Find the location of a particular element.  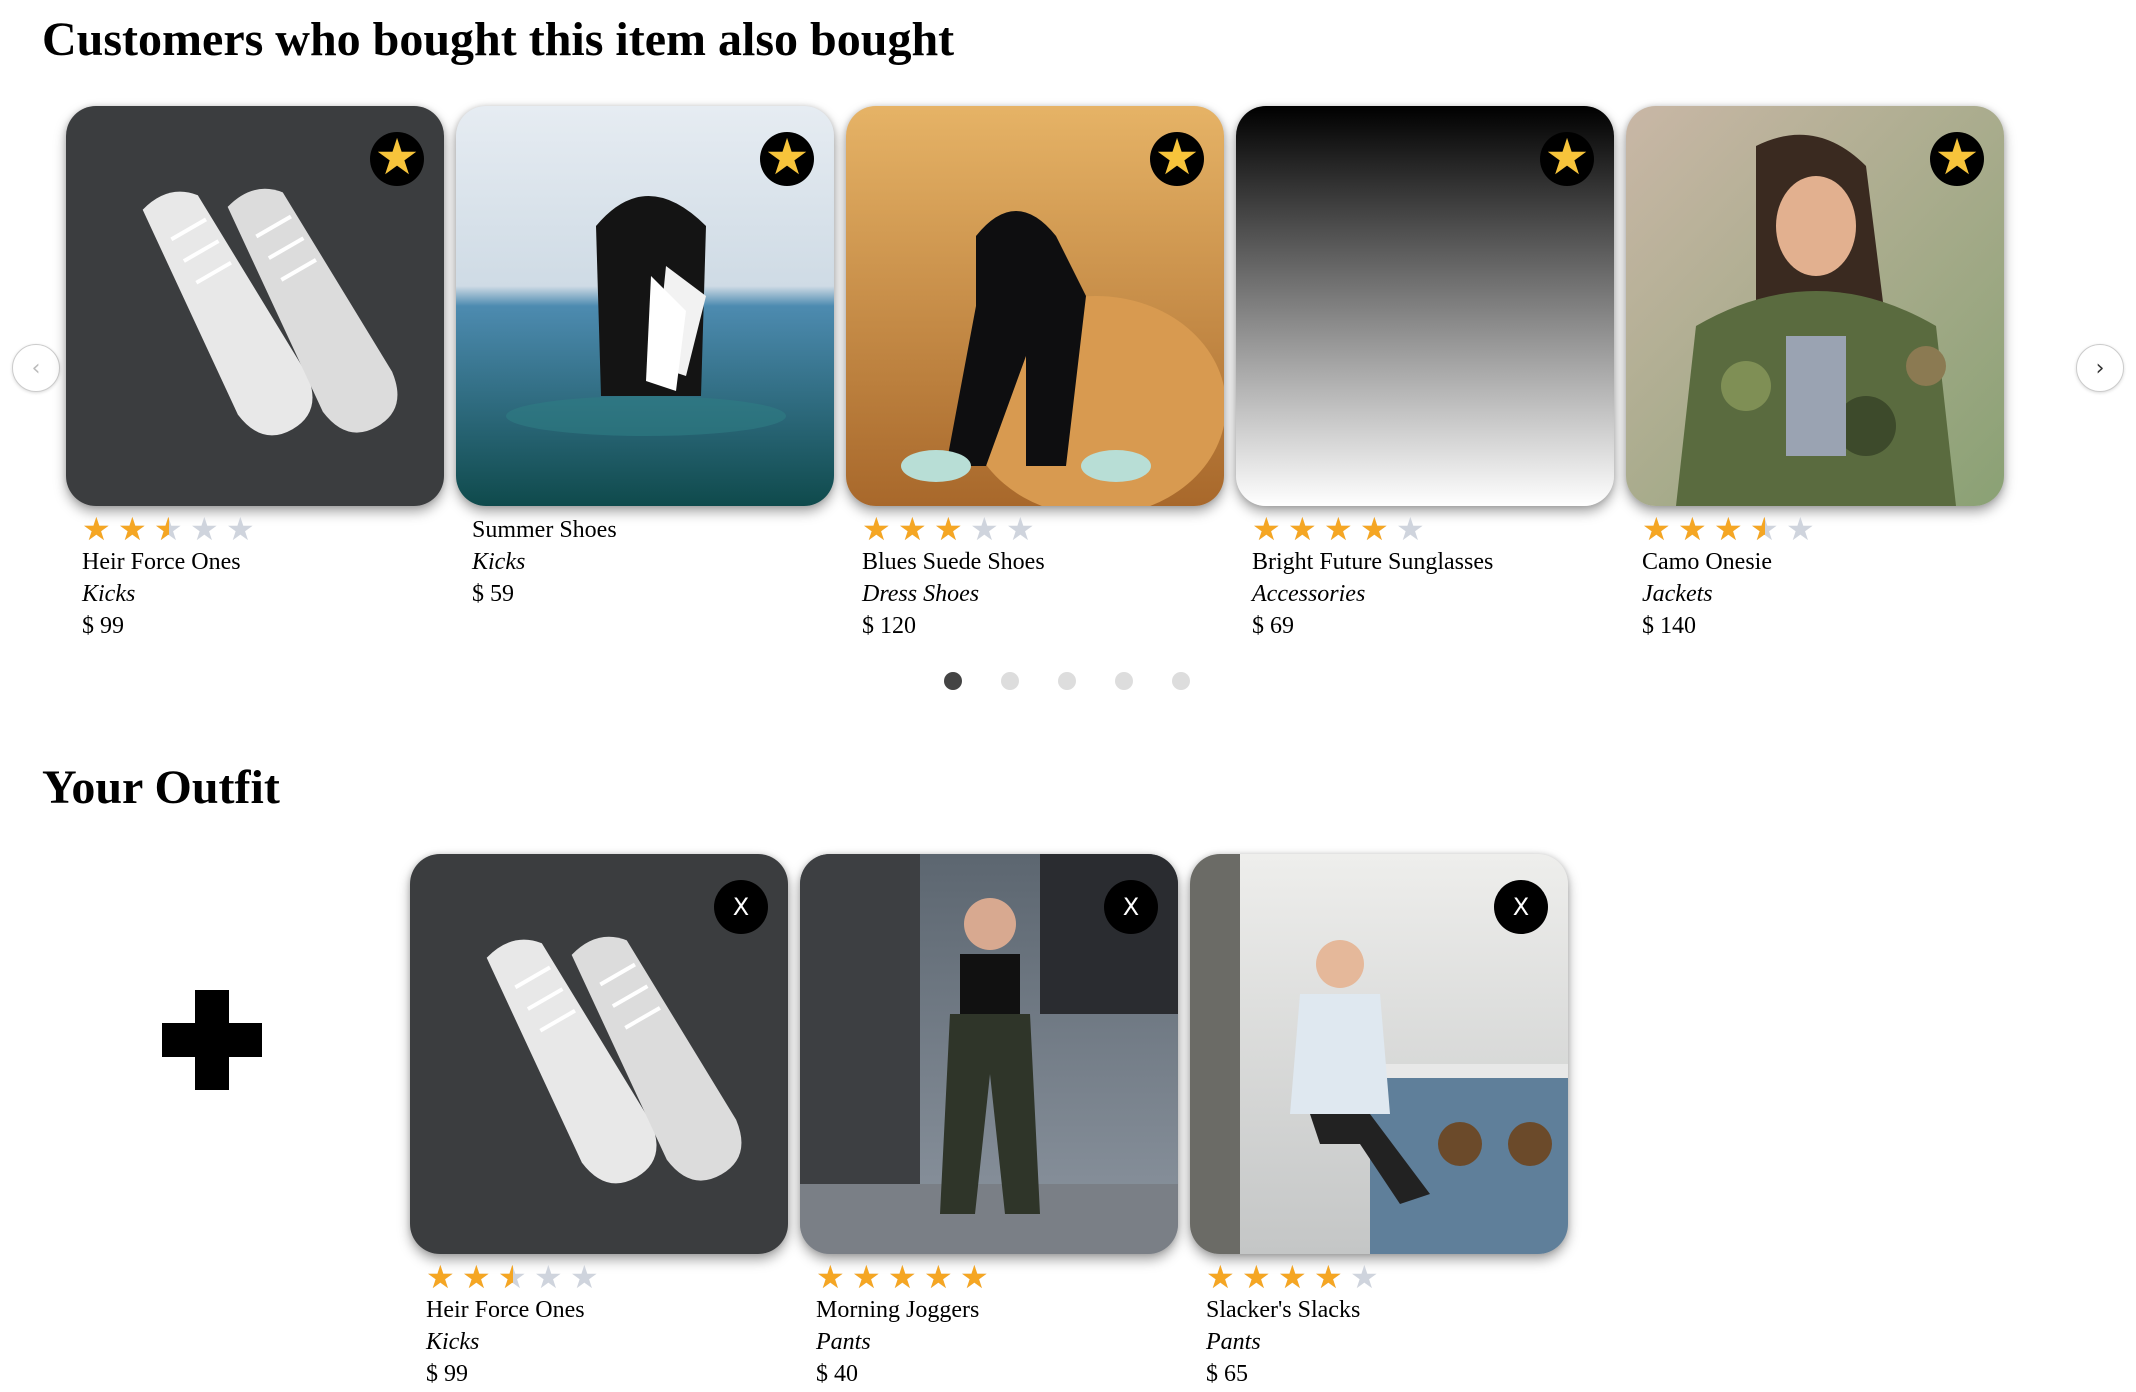

product-info: ★★★★★★★★★★ Camo Onesie Jackets $ 140 is located at coordinates (1832, 576).